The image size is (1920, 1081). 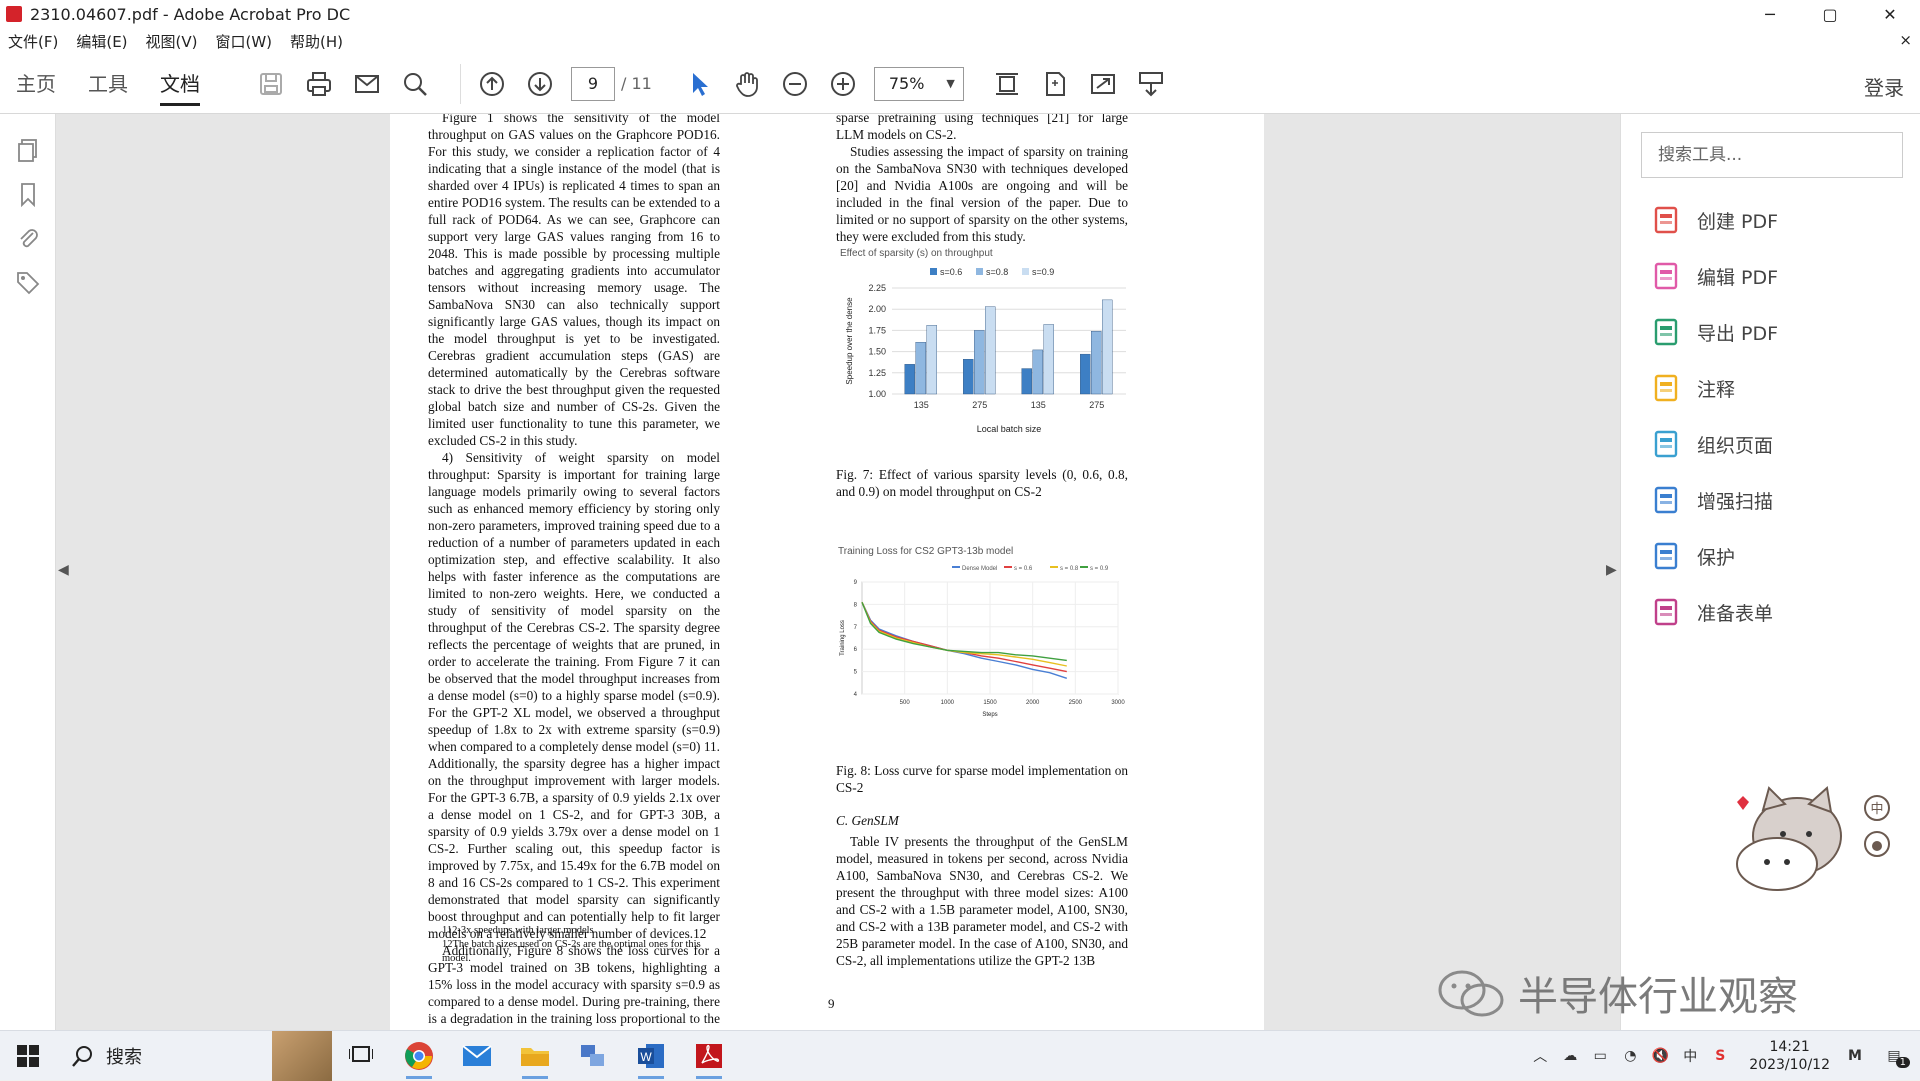 What do you see at coordinates (1735, 613) in the screenshot?
I see `tool-label: 准备表单` at bounding box center [1735, 613].